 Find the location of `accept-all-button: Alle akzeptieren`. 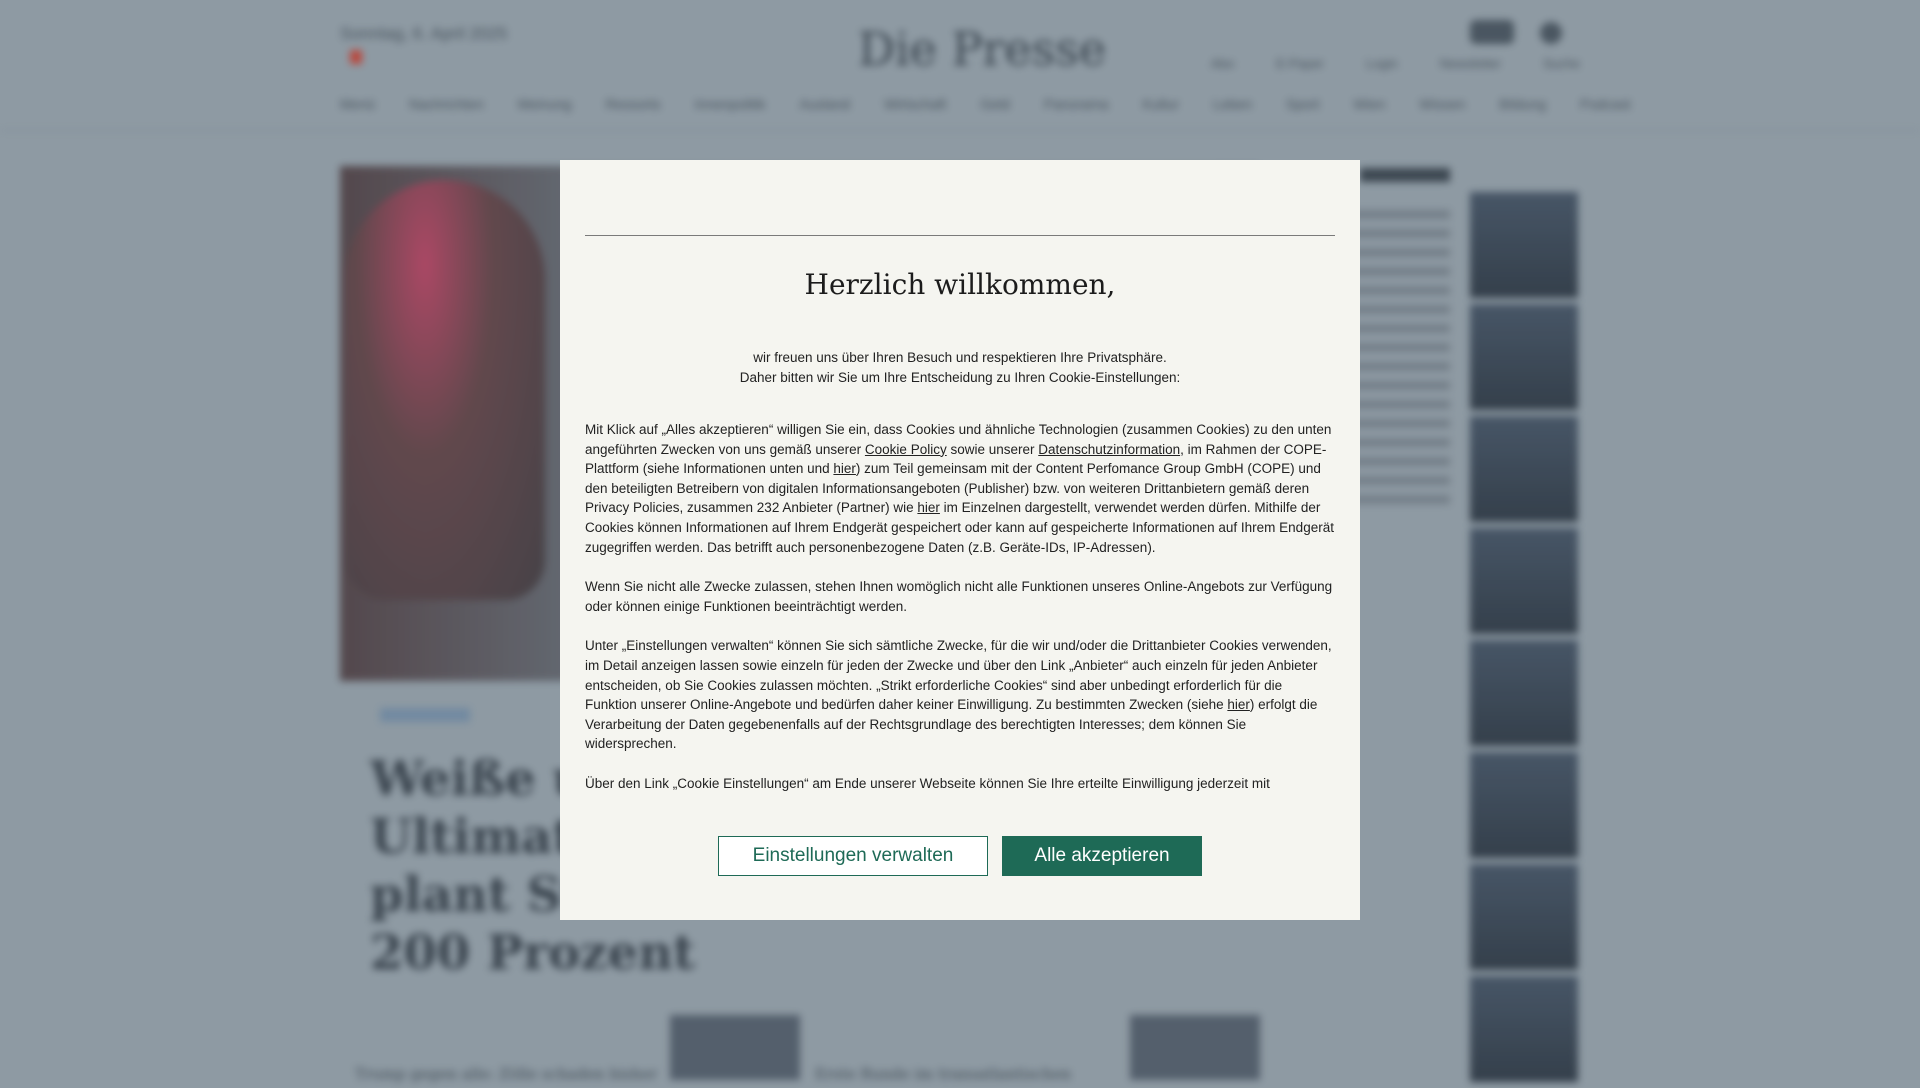

accept-all-button: Alle akzeptieren is located at coordinates (1102, 856).